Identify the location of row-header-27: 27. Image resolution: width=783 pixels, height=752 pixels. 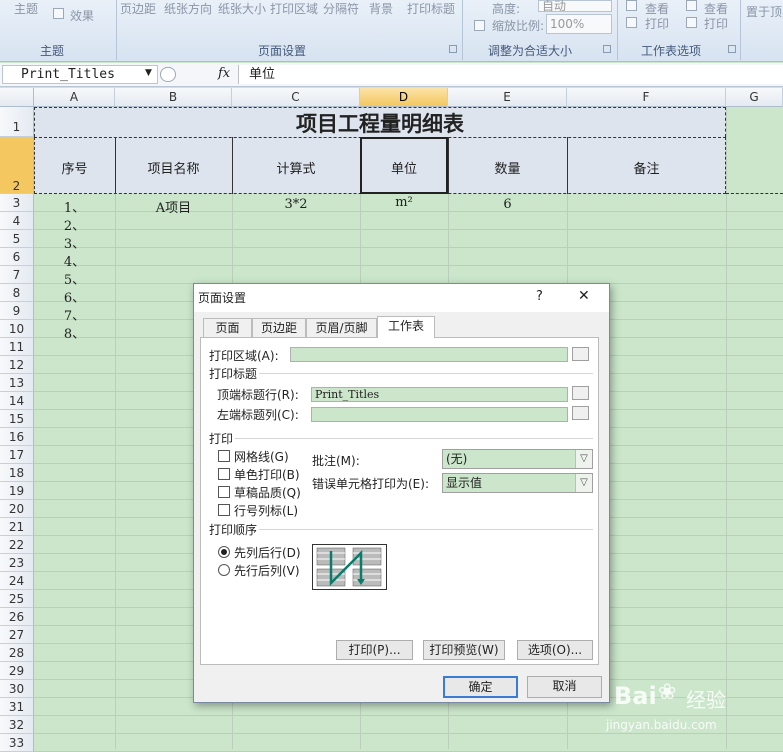
(17, 635).